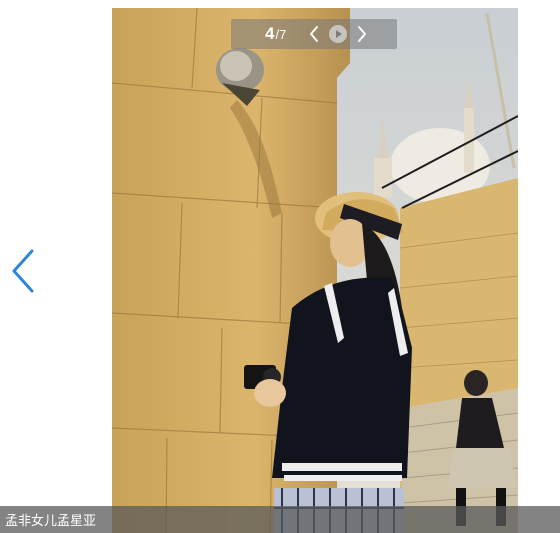 Image resolution: width=560 pixels, height=533 pixels. I want to click on chevron-right-icon, so click(362, 34).